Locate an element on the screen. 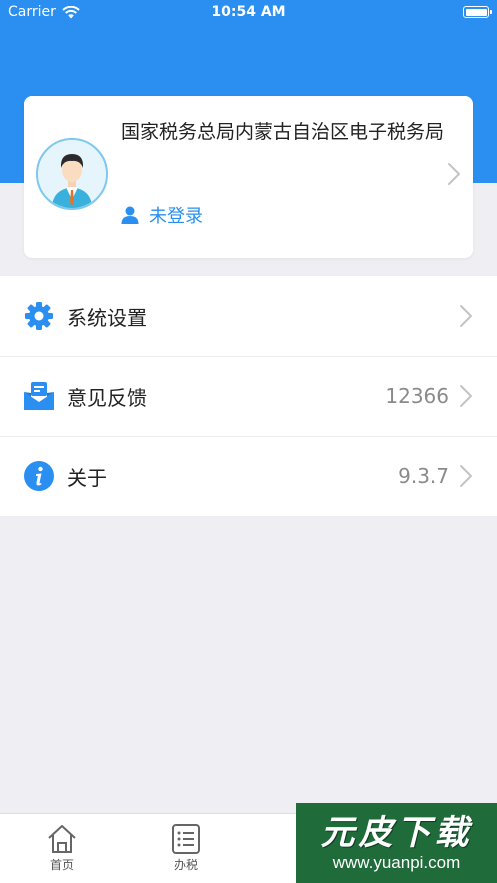  avatar is located at coordinates (72, 174).